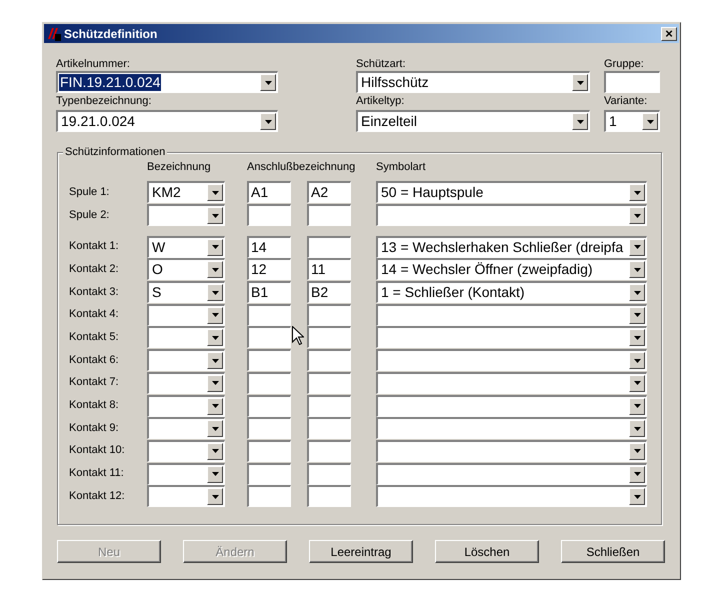 This screenshot has height=614, width=724. I want to click on text-field: 14, so click(269, 247).